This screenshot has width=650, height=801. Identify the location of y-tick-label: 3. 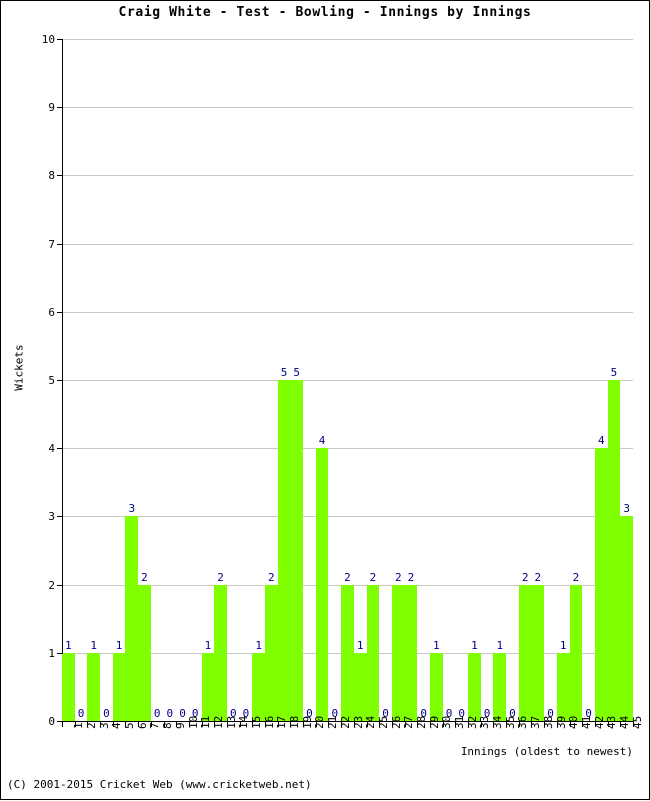
(51, 517).